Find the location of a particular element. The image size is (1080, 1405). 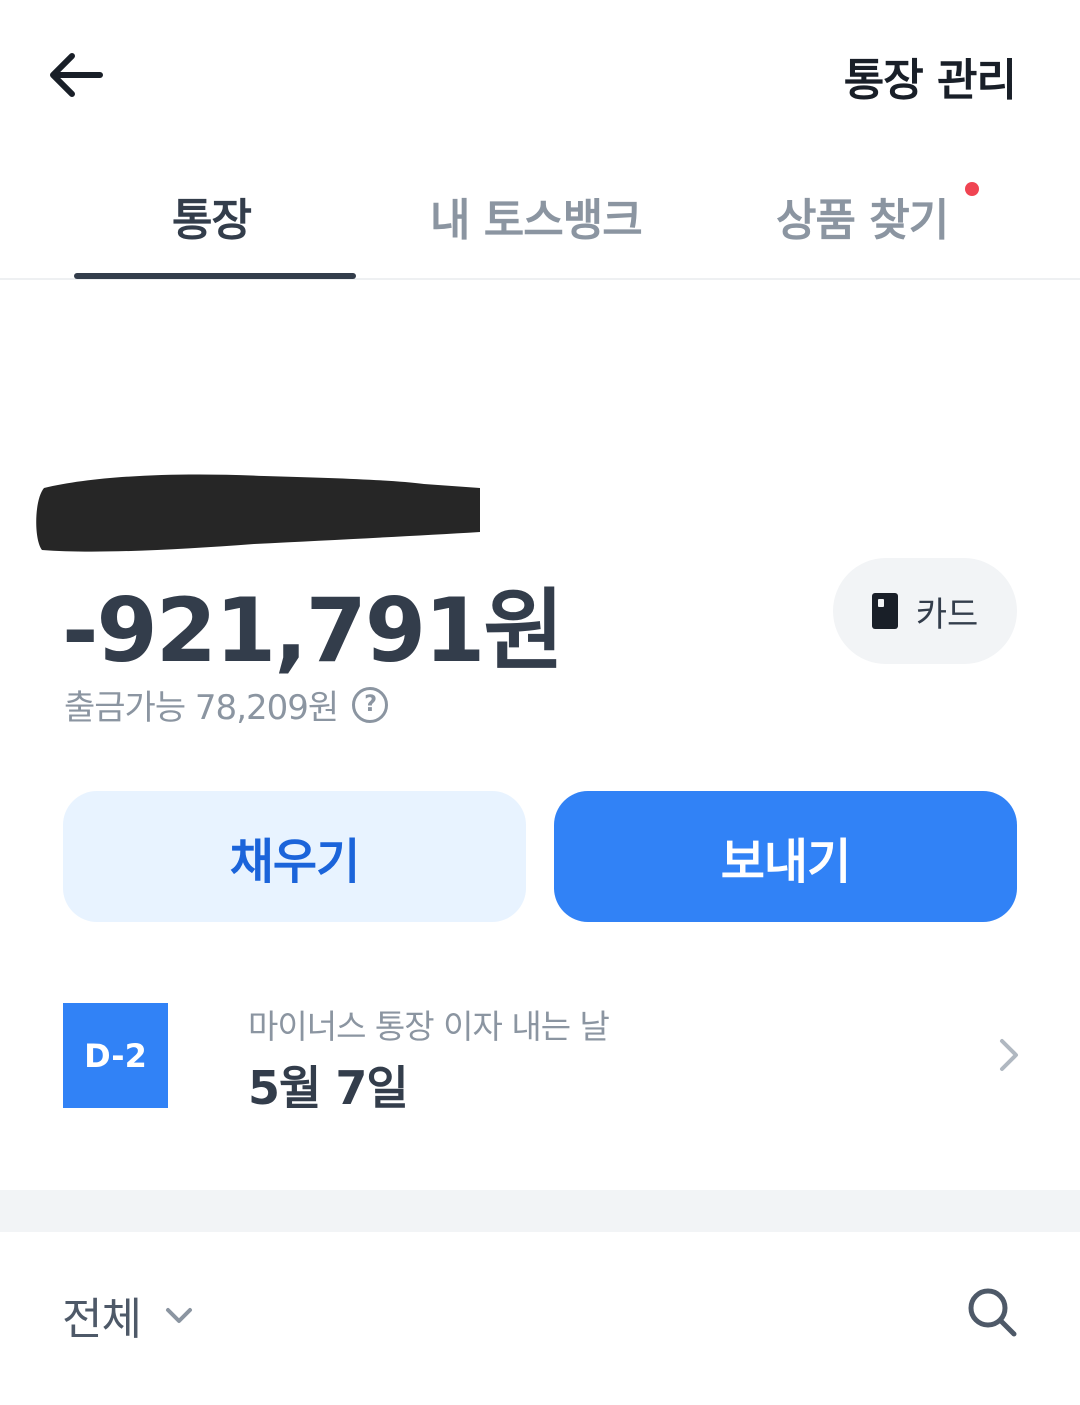

search-button is located at coordinates (992, 1312).